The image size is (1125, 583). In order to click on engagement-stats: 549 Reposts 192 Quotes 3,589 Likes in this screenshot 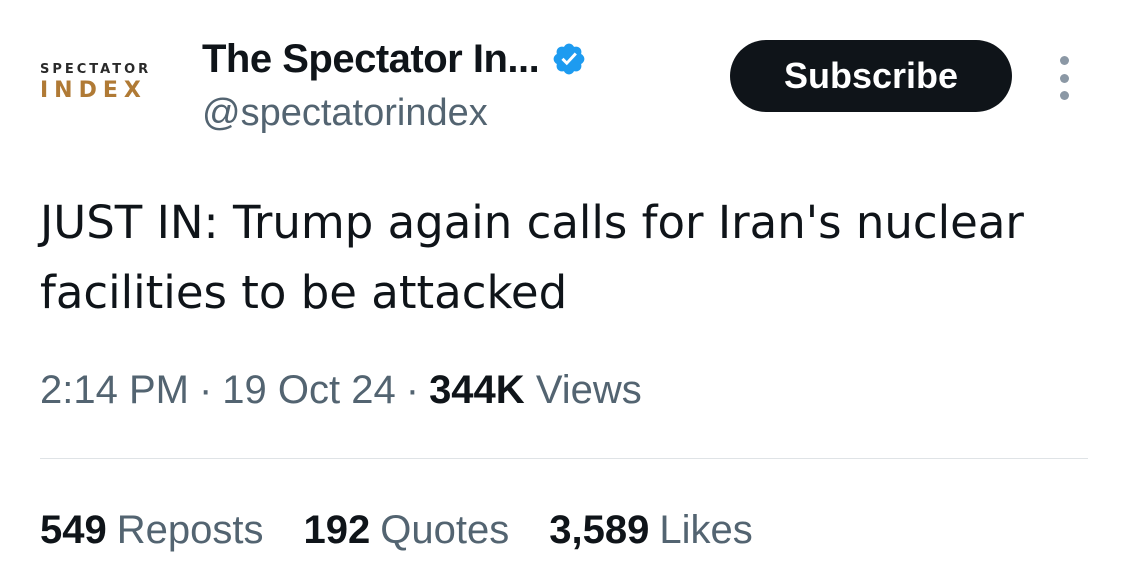, I will do `click(416, 530)`.